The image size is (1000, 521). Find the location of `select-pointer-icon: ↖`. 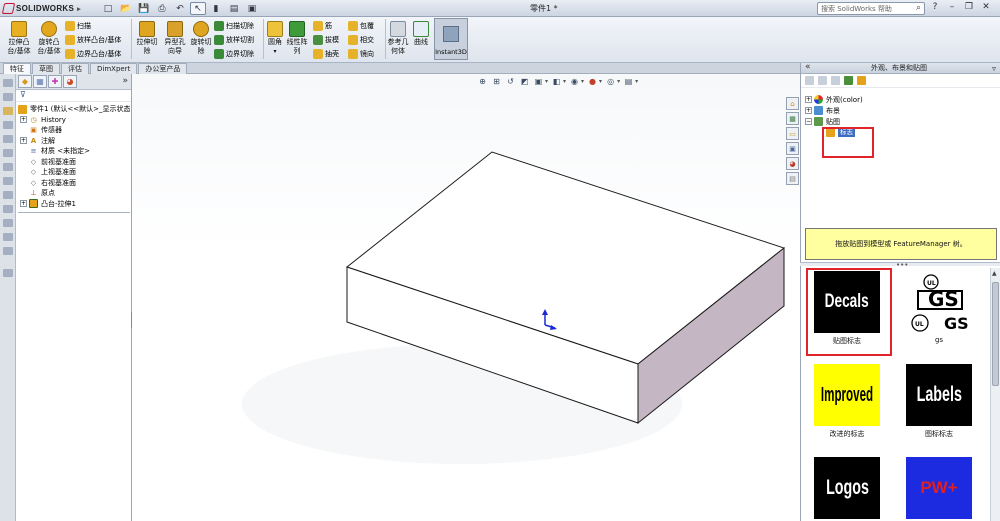

select-pointer-icon: ↖ is located at coordinates (198, 8).